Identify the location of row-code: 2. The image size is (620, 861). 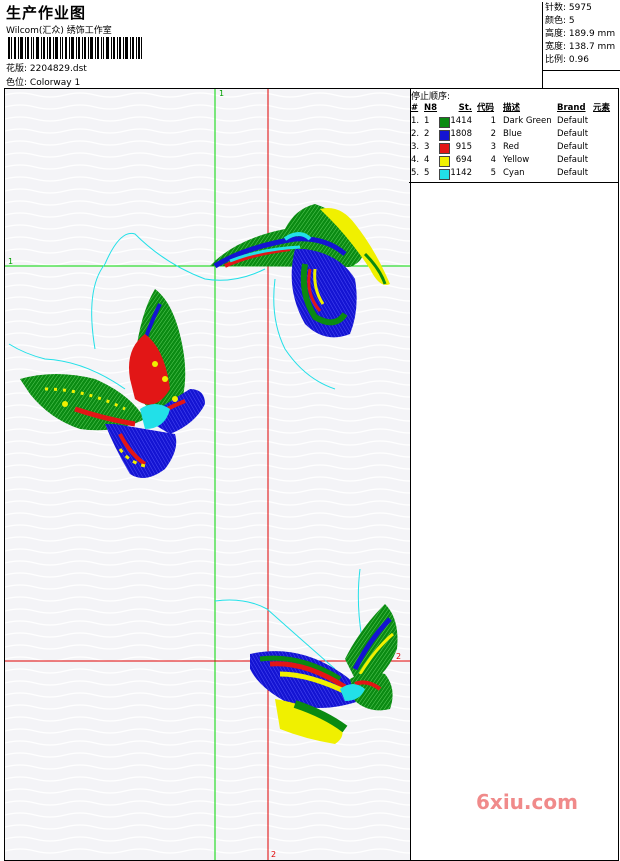
(493, 134).